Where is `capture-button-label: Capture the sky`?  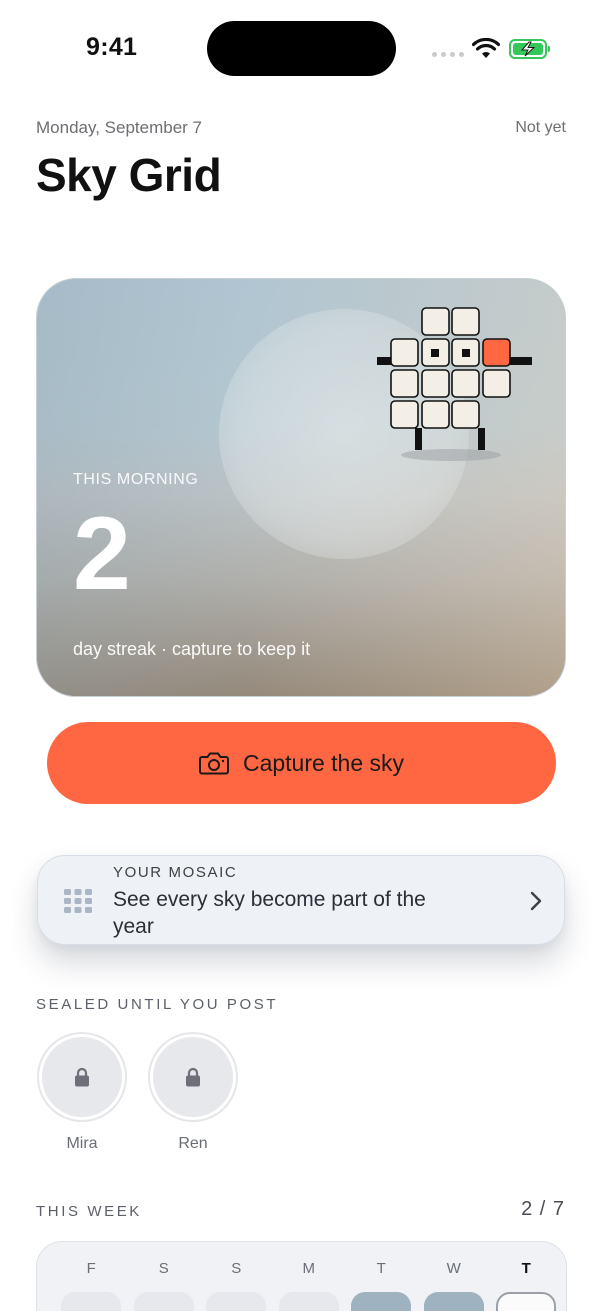 capture-button-label: Capture the sky is located at coordinates (323, 762).